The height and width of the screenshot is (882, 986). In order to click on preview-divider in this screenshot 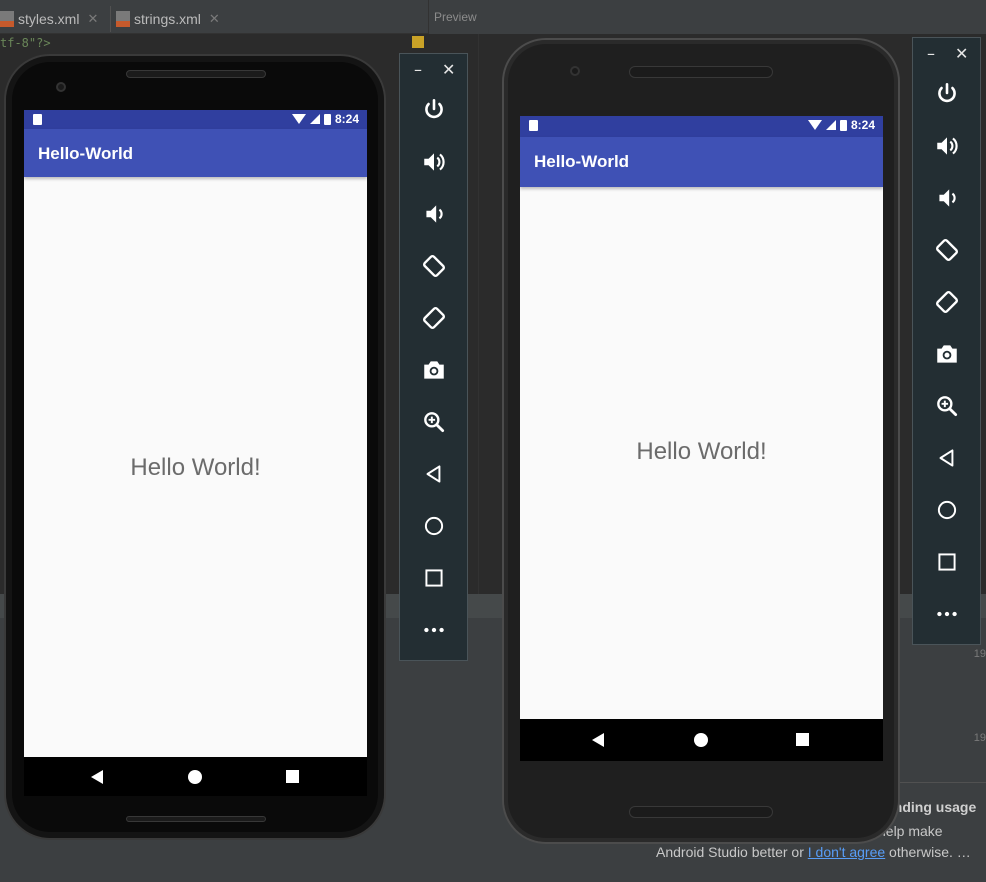, I will do `click(478, 314)`.